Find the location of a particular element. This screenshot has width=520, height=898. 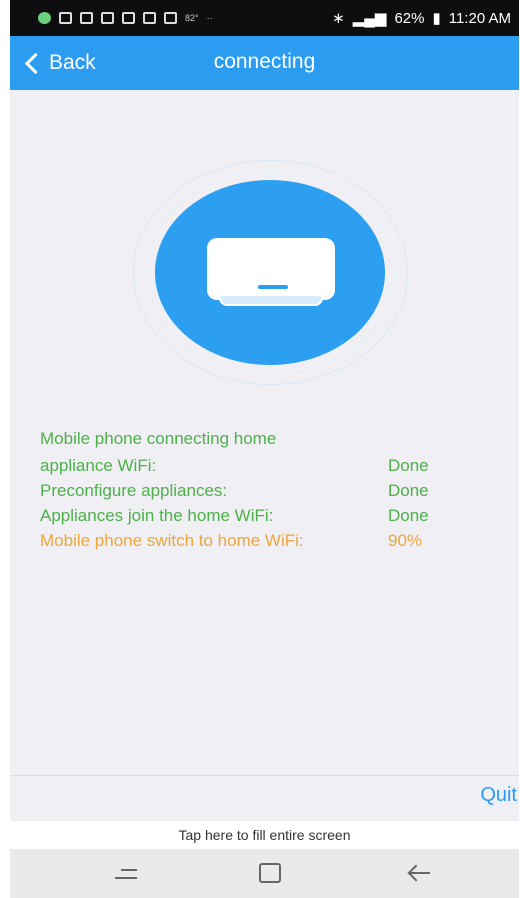

more-notifications-icon: ·· is located at coordinates (209, 18).